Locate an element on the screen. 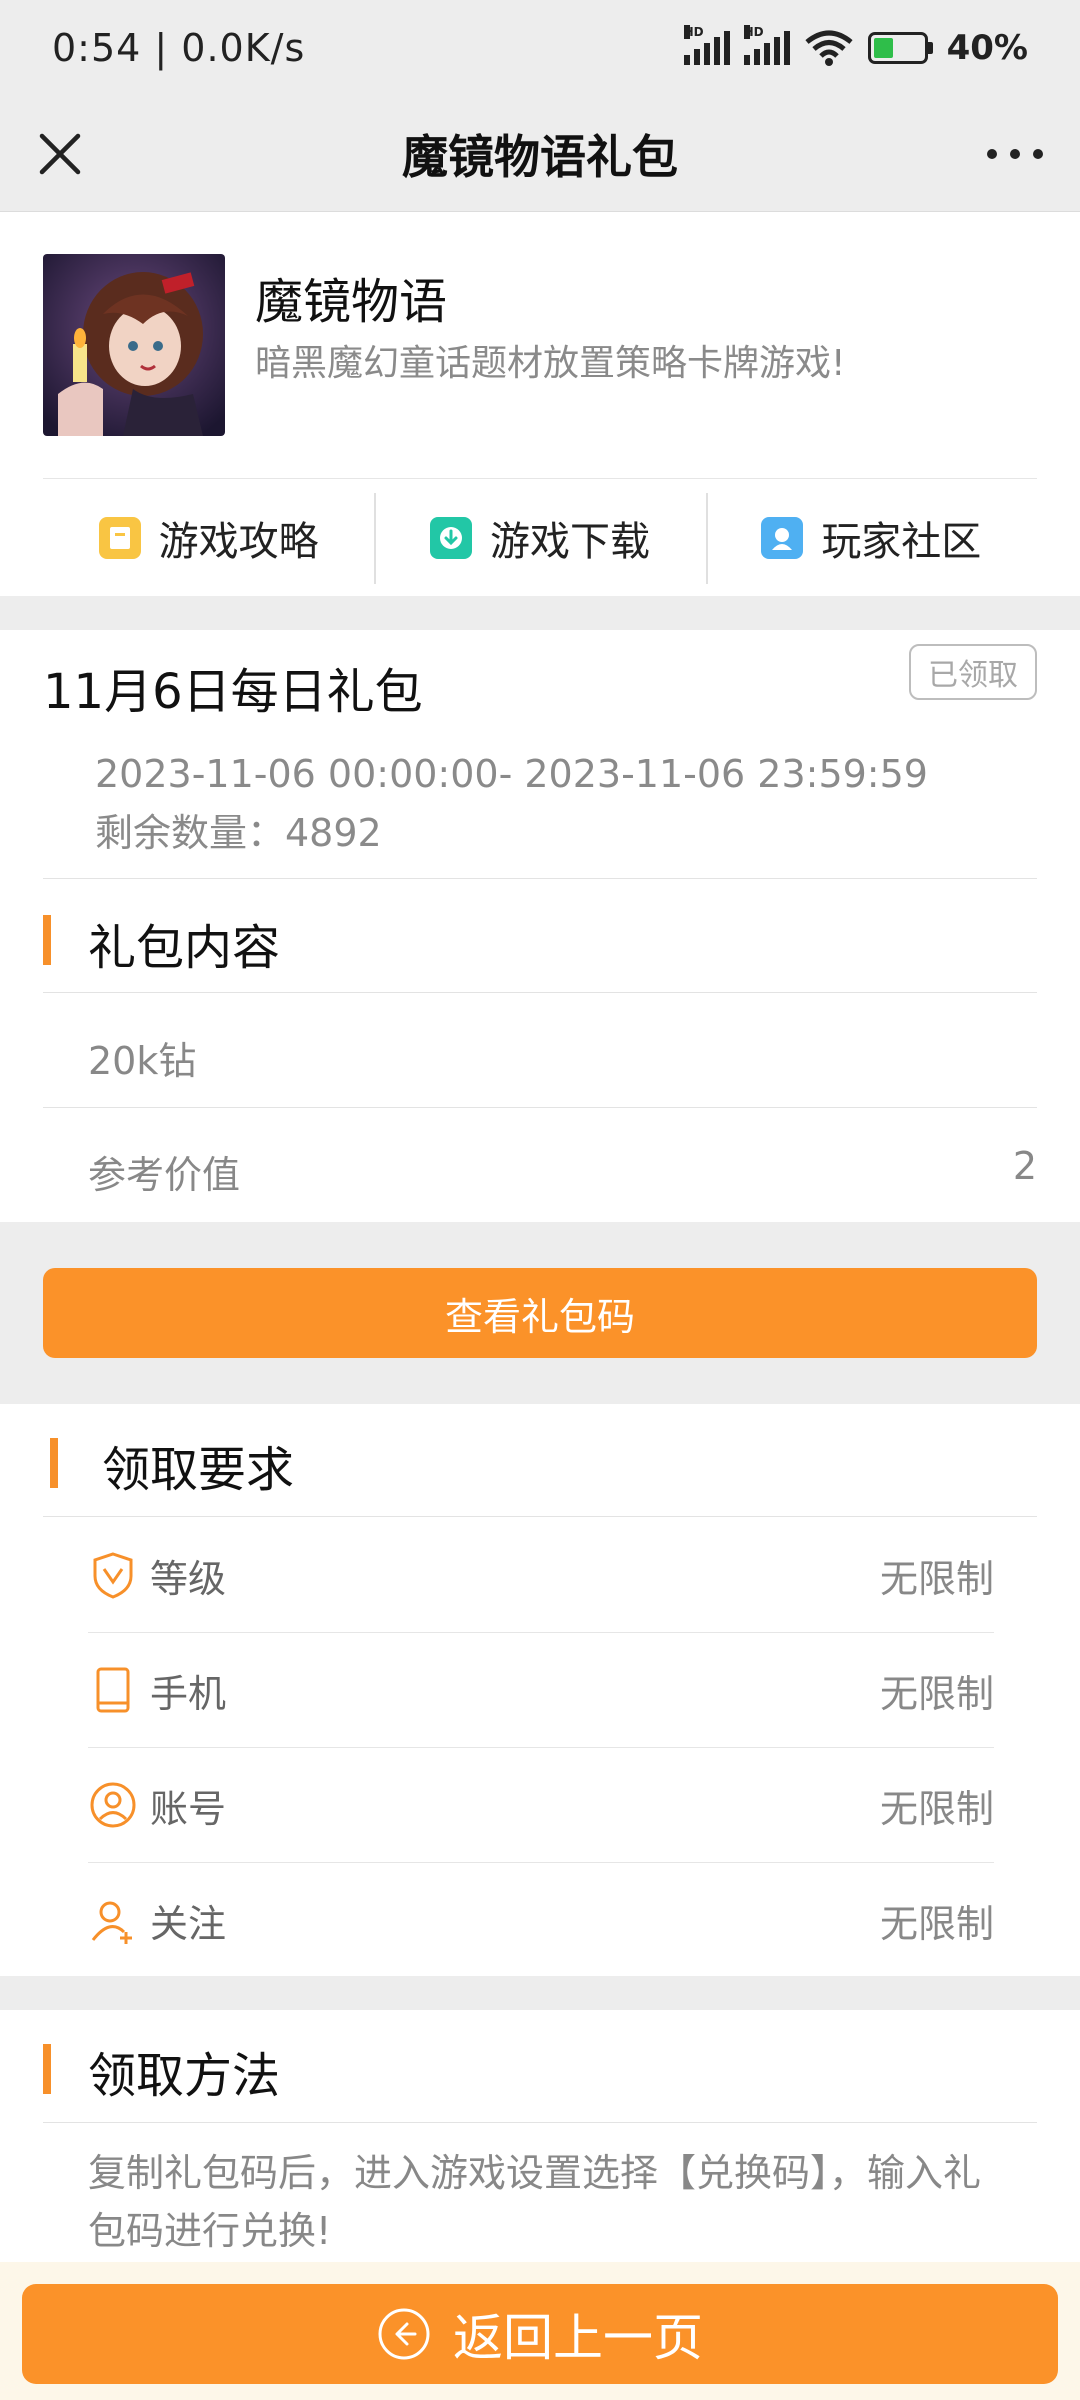 The height and width of the screenshot is (2400, 1080). download-icon is located at coordinates (450, 537).